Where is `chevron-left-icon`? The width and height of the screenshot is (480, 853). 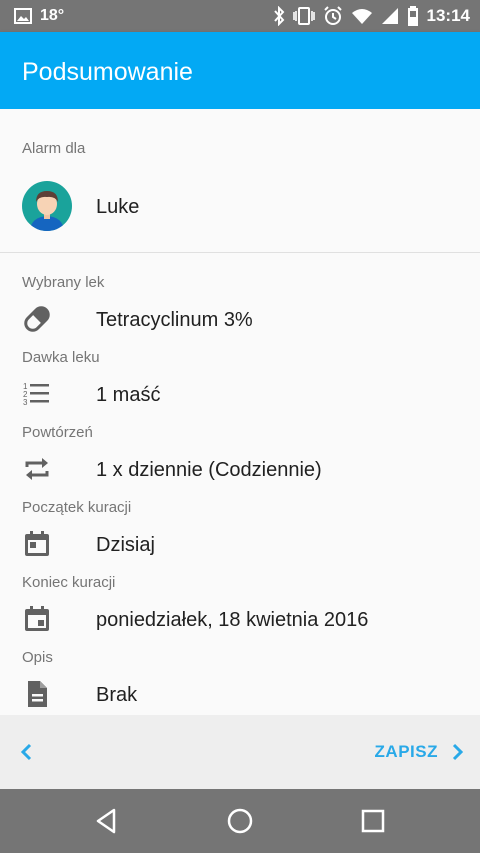
chevron-left-icon is located at coordinates (27, 752).